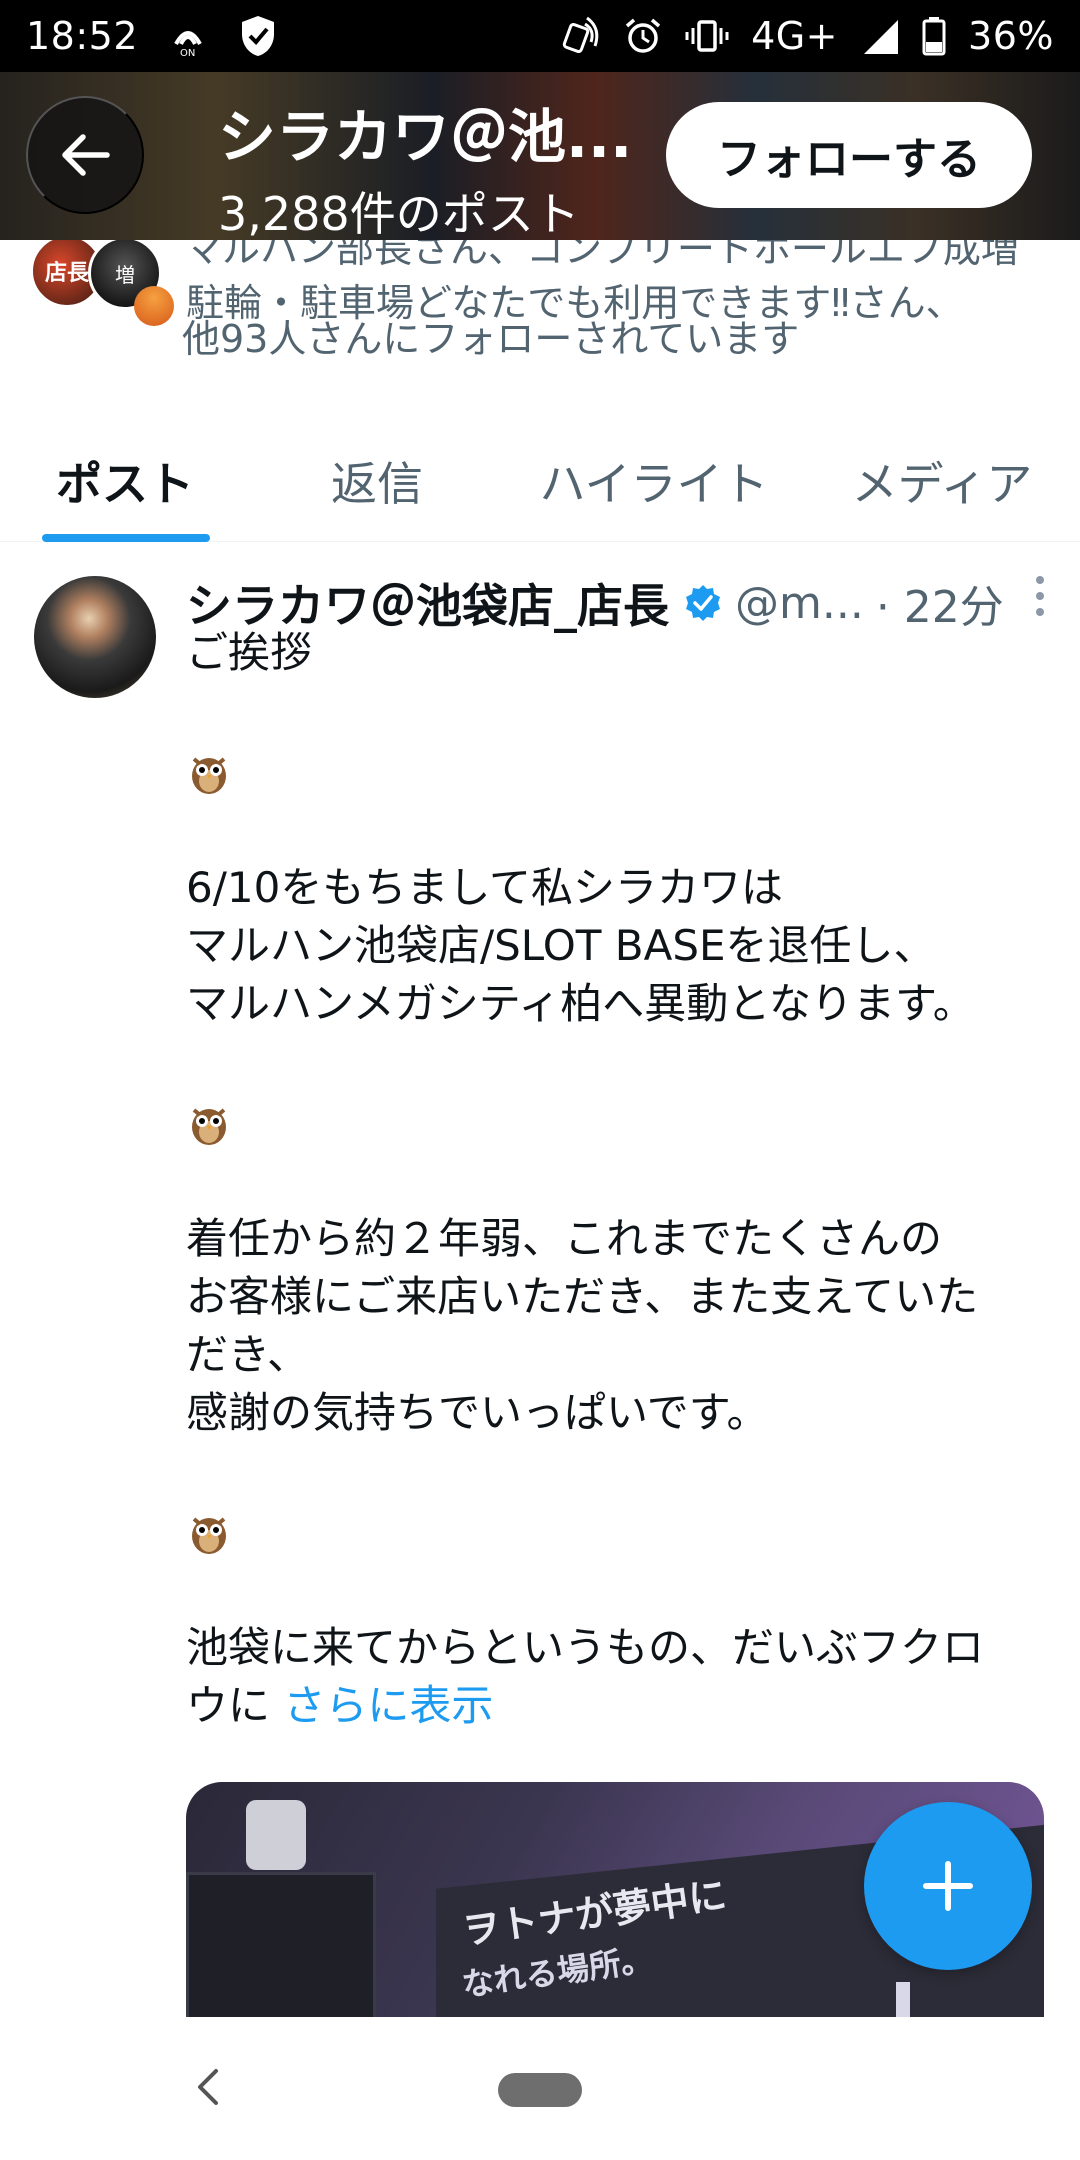 The image size is (1080, 2160). I want to click on plus-icon, so click(948, 1886).